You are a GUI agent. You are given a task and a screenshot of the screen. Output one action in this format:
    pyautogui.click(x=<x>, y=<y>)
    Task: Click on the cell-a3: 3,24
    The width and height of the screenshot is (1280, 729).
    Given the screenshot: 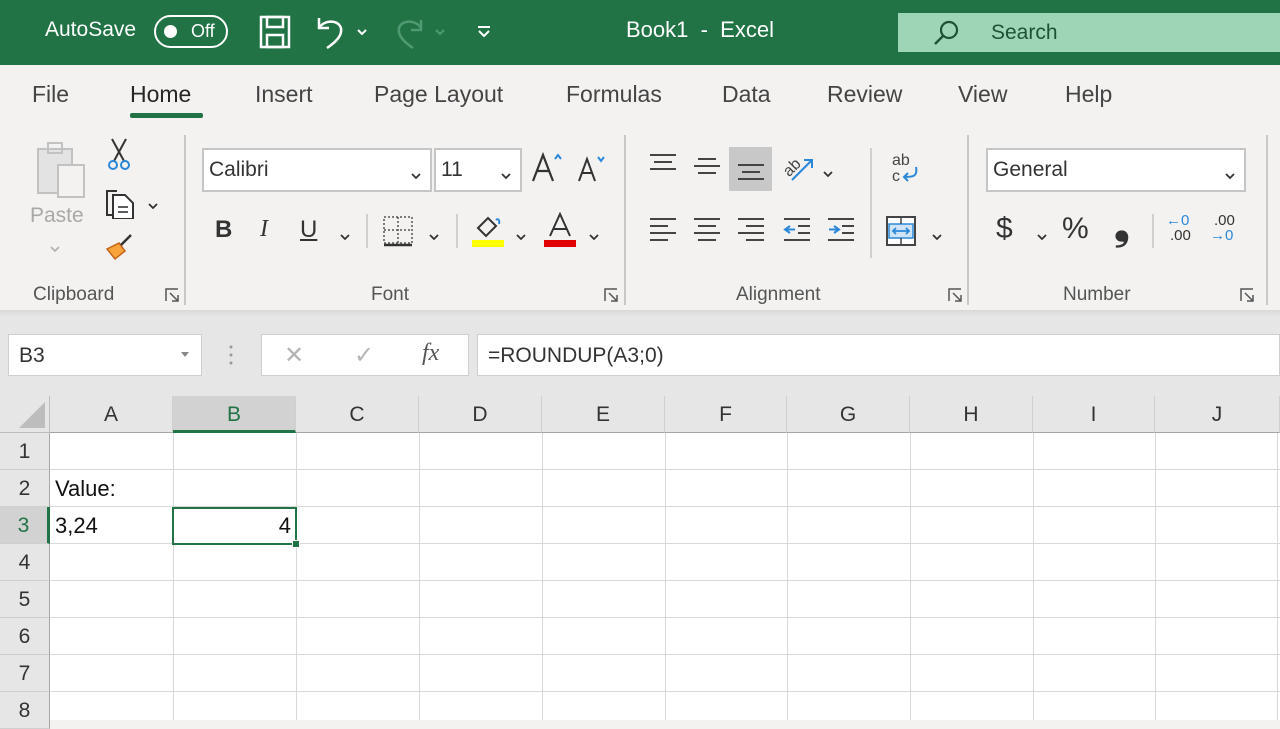 What is the action you would take?
    pyautogui.click(x=76, y=526)
    